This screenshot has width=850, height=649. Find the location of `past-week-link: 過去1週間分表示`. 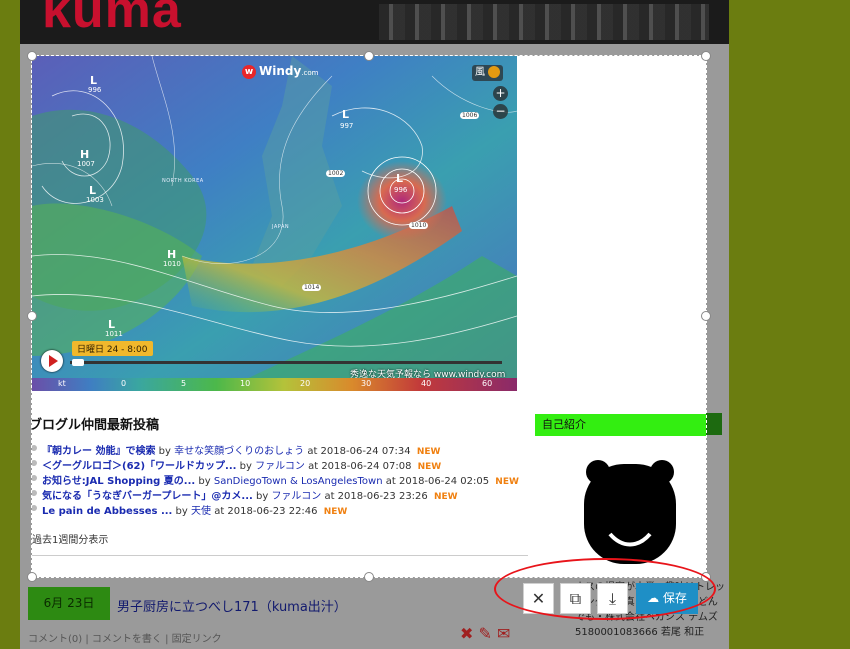

past-week-link: 過去1週間分表示 is located at coordinates (70, 538).